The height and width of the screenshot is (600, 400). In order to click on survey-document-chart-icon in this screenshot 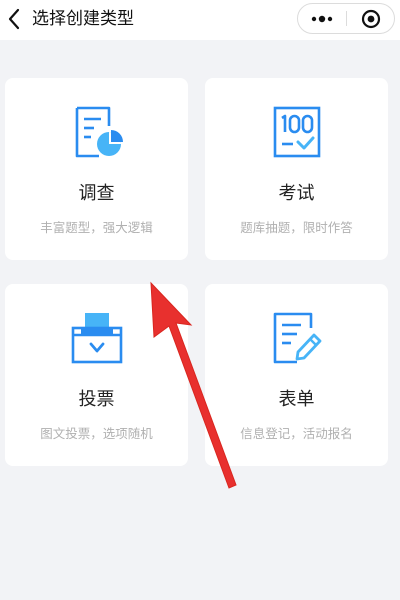, I will do `click(99, 132)`.